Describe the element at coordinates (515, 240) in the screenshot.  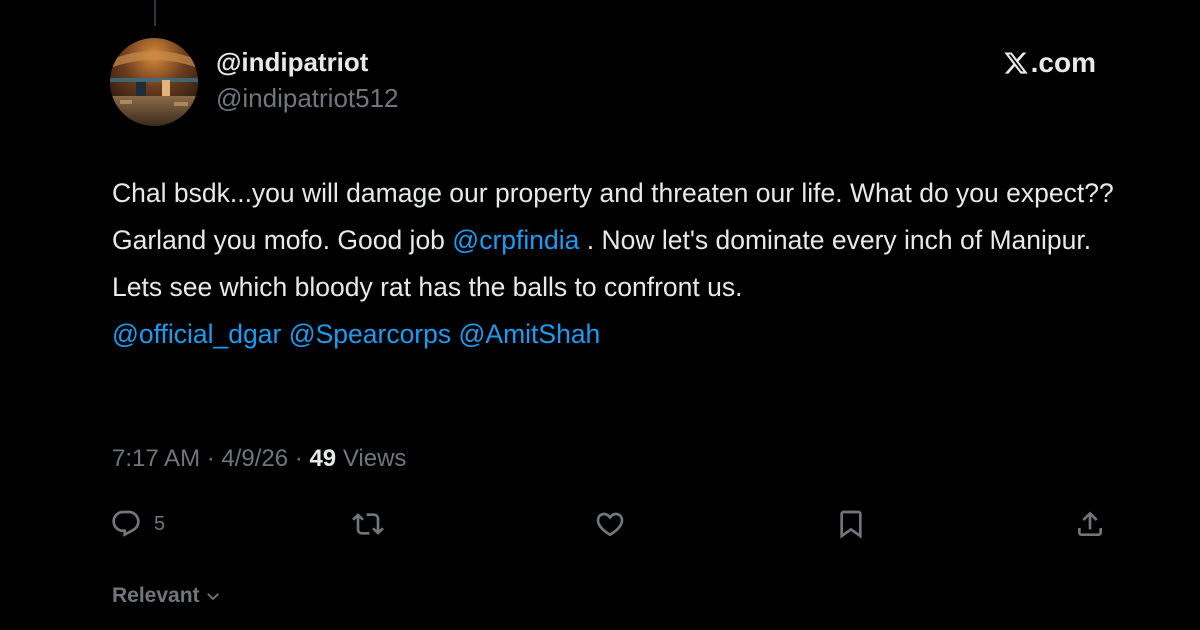
I see `mention-link: @crpfindia` at that location.